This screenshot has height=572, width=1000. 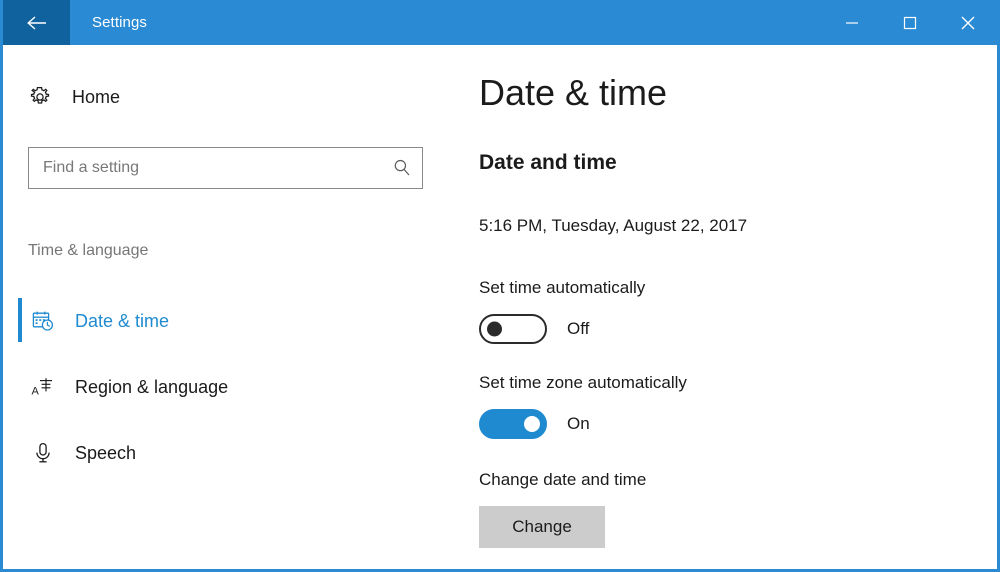 I want to click on close-icon, so click(x=968, y=23).